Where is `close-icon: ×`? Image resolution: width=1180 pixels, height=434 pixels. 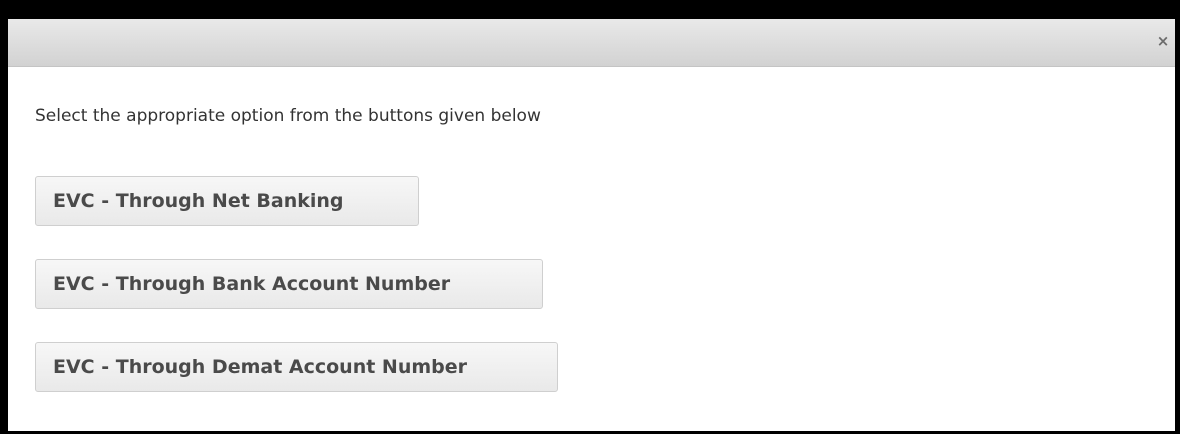 close-icon: × is located at coordinates (1163, 41).